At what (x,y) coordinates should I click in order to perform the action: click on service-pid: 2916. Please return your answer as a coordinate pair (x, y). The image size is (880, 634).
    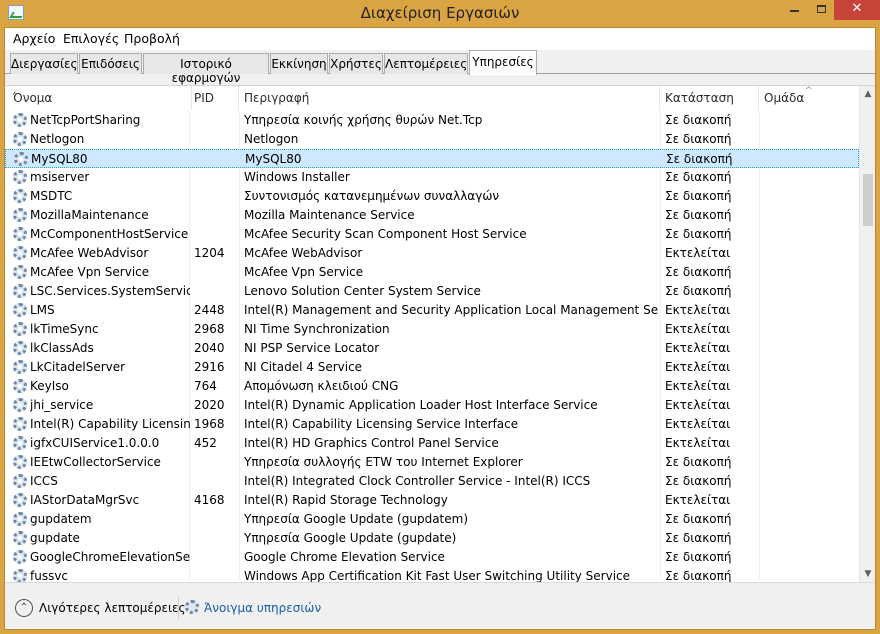
    Looking at the image, I should click on (209, 367).